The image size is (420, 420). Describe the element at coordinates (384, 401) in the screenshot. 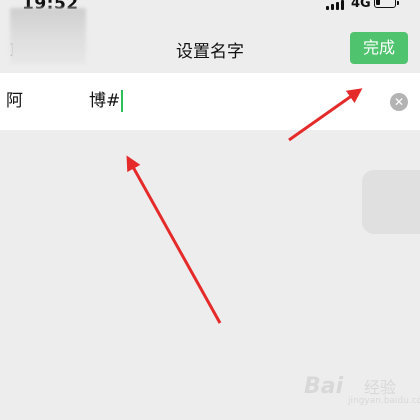

I see `watermark-url: jingyan.baidu.com` at that location.